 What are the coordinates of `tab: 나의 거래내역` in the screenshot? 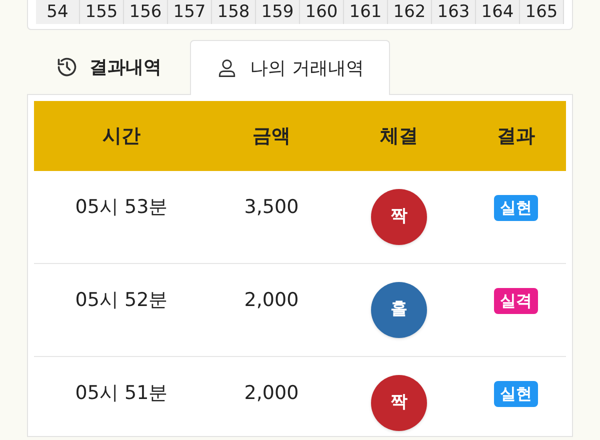 It's located at (290, 67).